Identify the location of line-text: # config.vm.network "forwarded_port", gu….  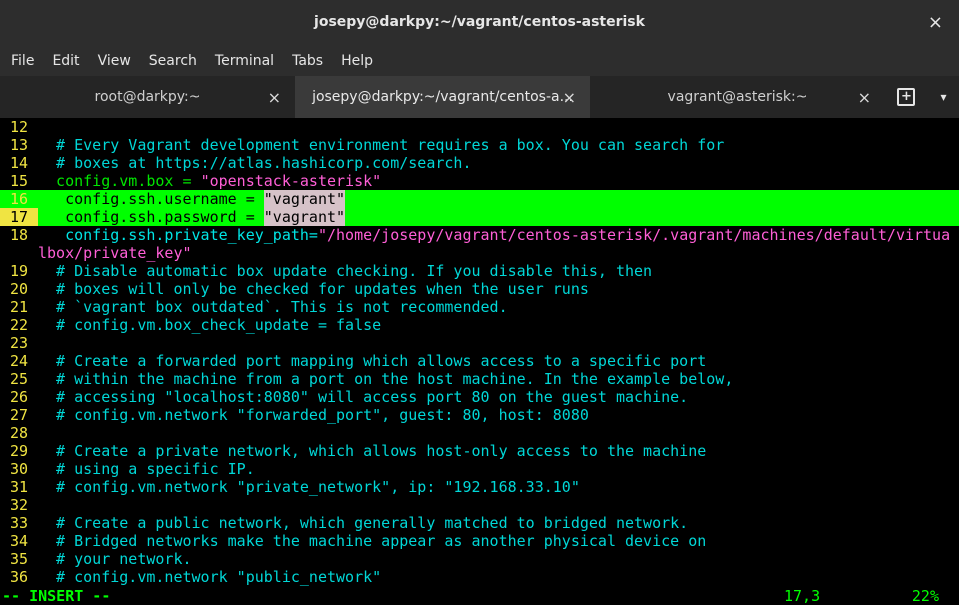
(313, 415).